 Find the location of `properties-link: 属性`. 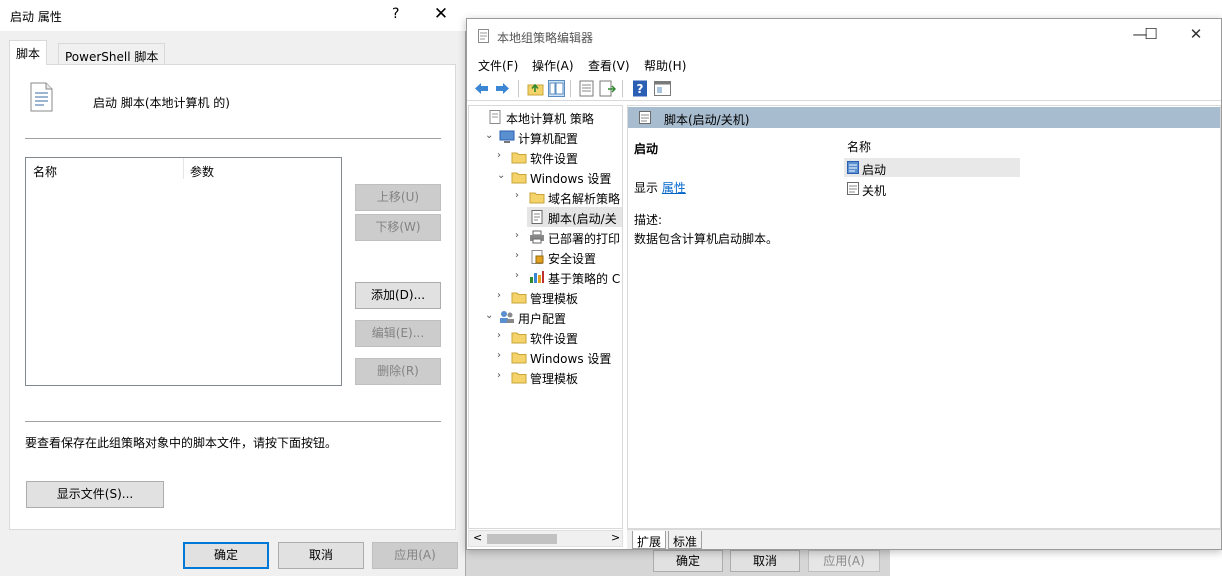

properties-link: 属性 is located at coordinates (674, 188).